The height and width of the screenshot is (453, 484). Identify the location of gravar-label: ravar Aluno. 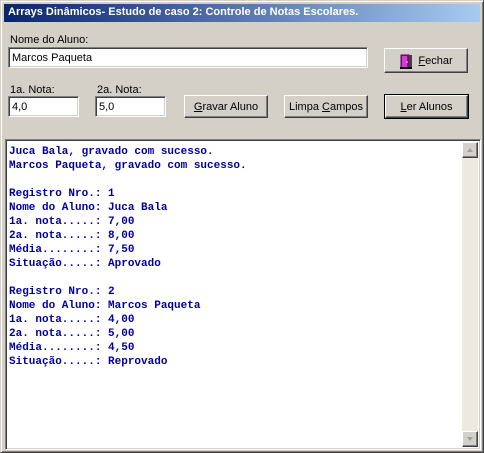
(230, 106).